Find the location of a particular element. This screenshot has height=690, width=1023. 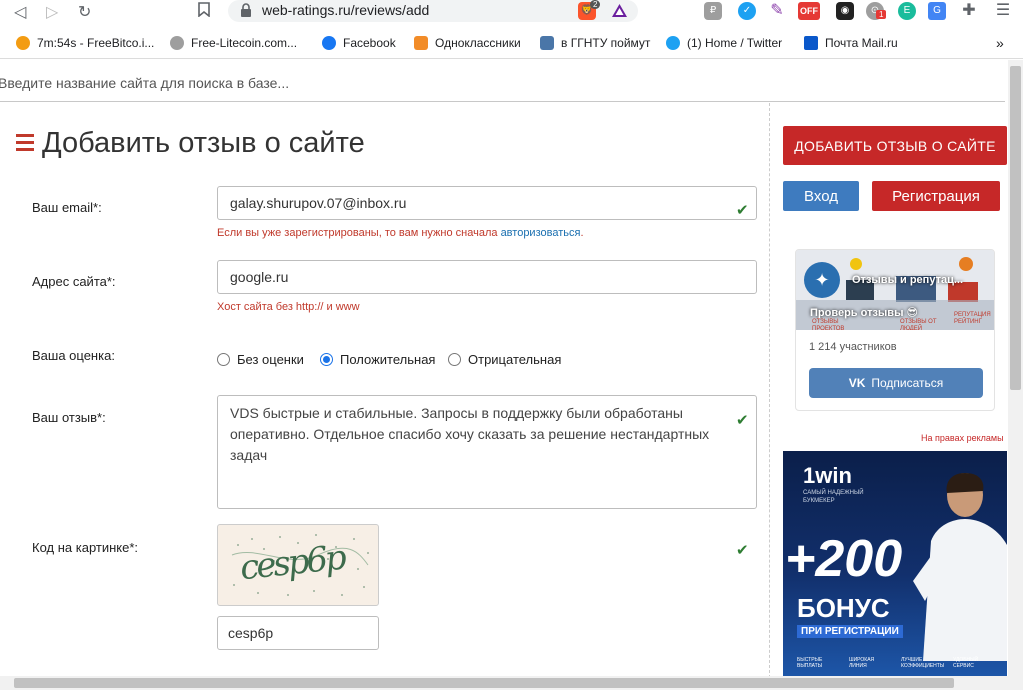

rating-negative-radio: Отрицательная is located at coordinates (504, 359).